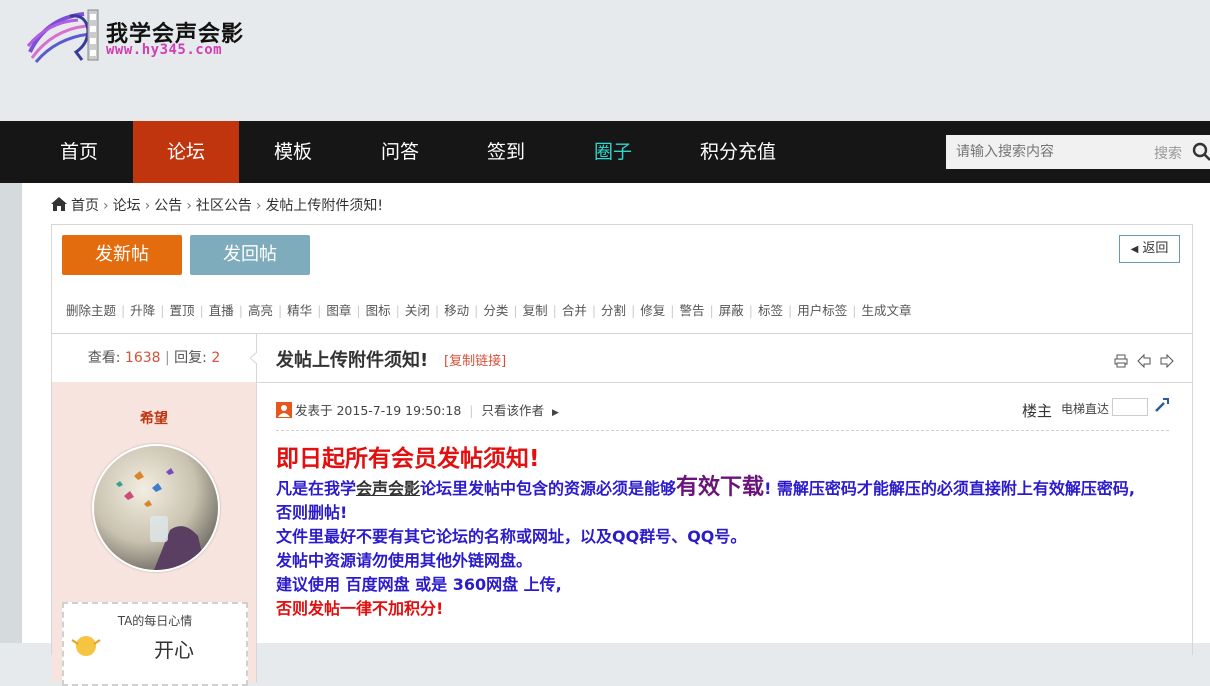 The height and width of the screenshot is (686, 1210). I want to click on avatar, so click(156, 508).